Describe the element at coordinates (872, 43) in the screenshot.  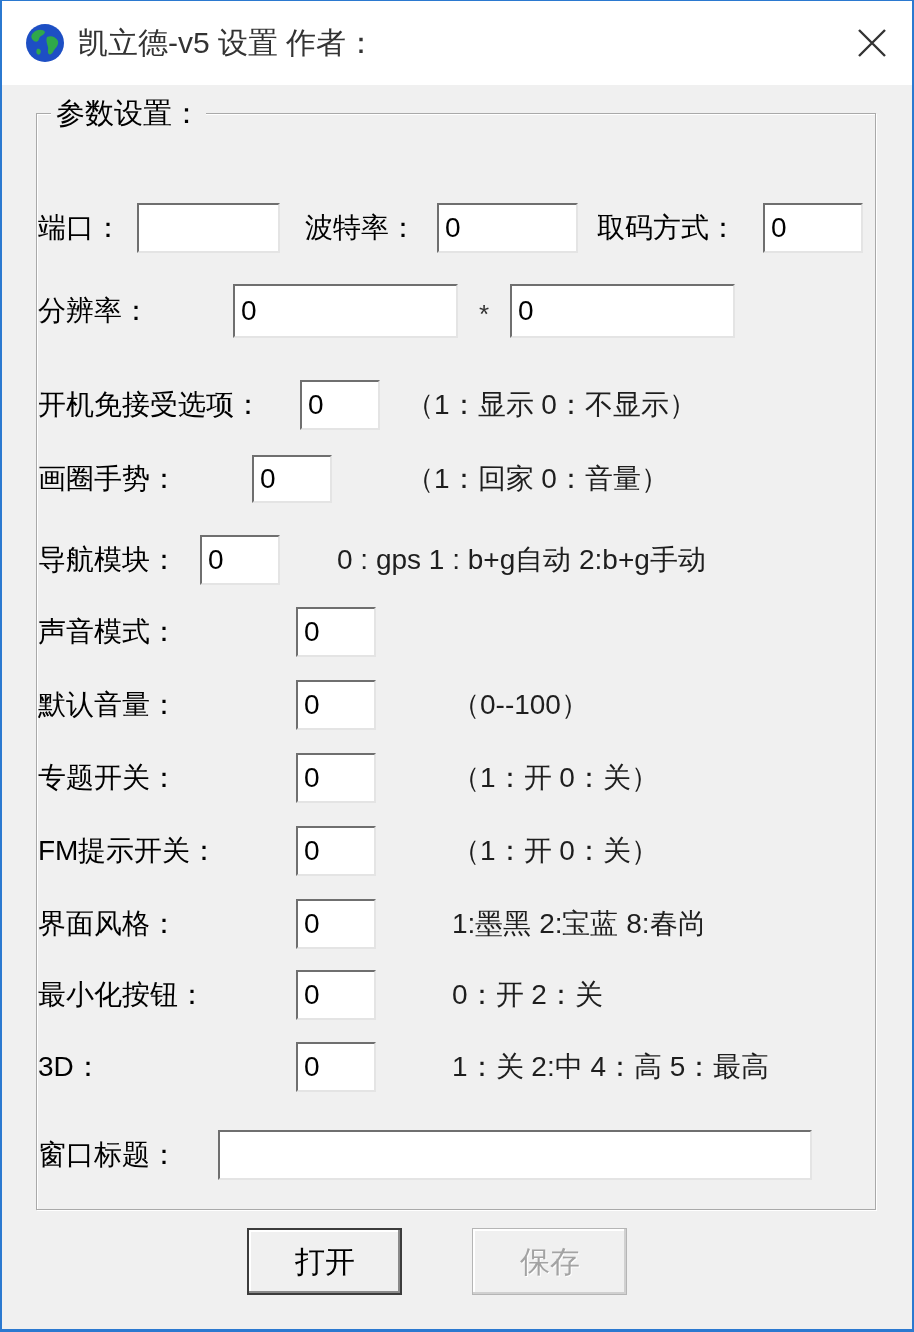
I see `close-icon` at that location.